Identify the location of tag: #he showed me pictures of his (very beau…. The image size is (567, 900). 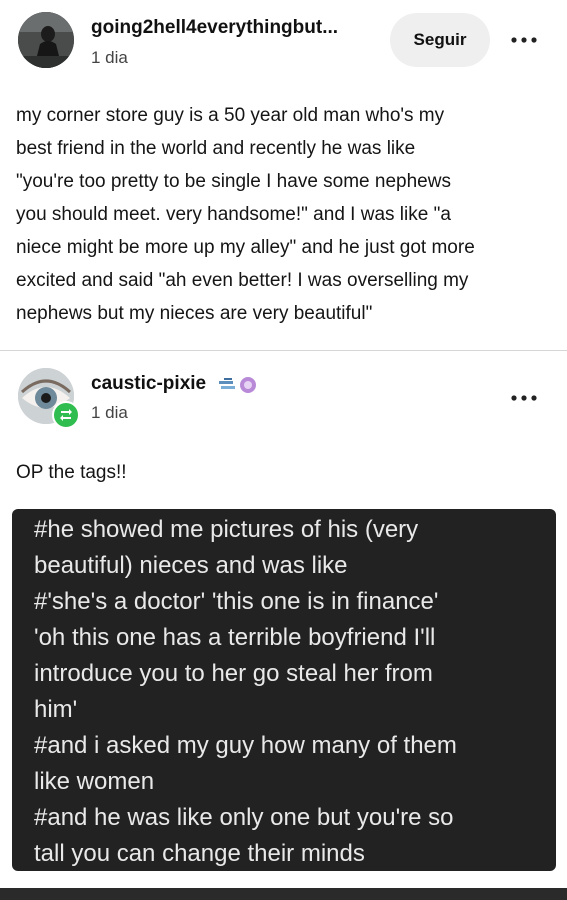
(289, 548).